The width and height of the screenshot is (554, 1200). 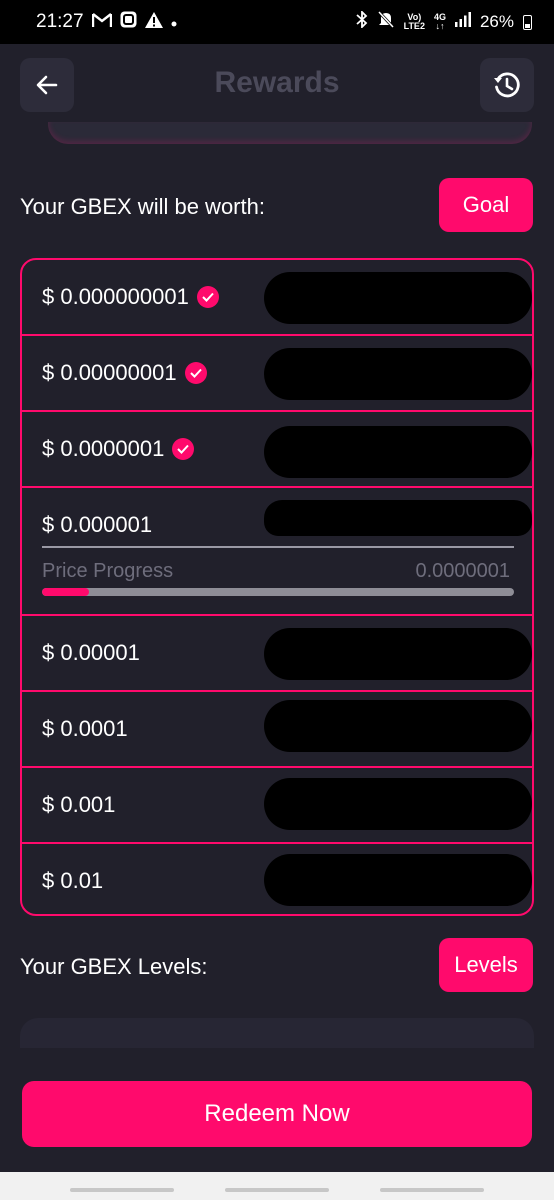 What do you see at coordinates (277, 1114) in the screenshot?
I see `redeem-now-button: Redeem Now` at bounding box center [277, 1114].